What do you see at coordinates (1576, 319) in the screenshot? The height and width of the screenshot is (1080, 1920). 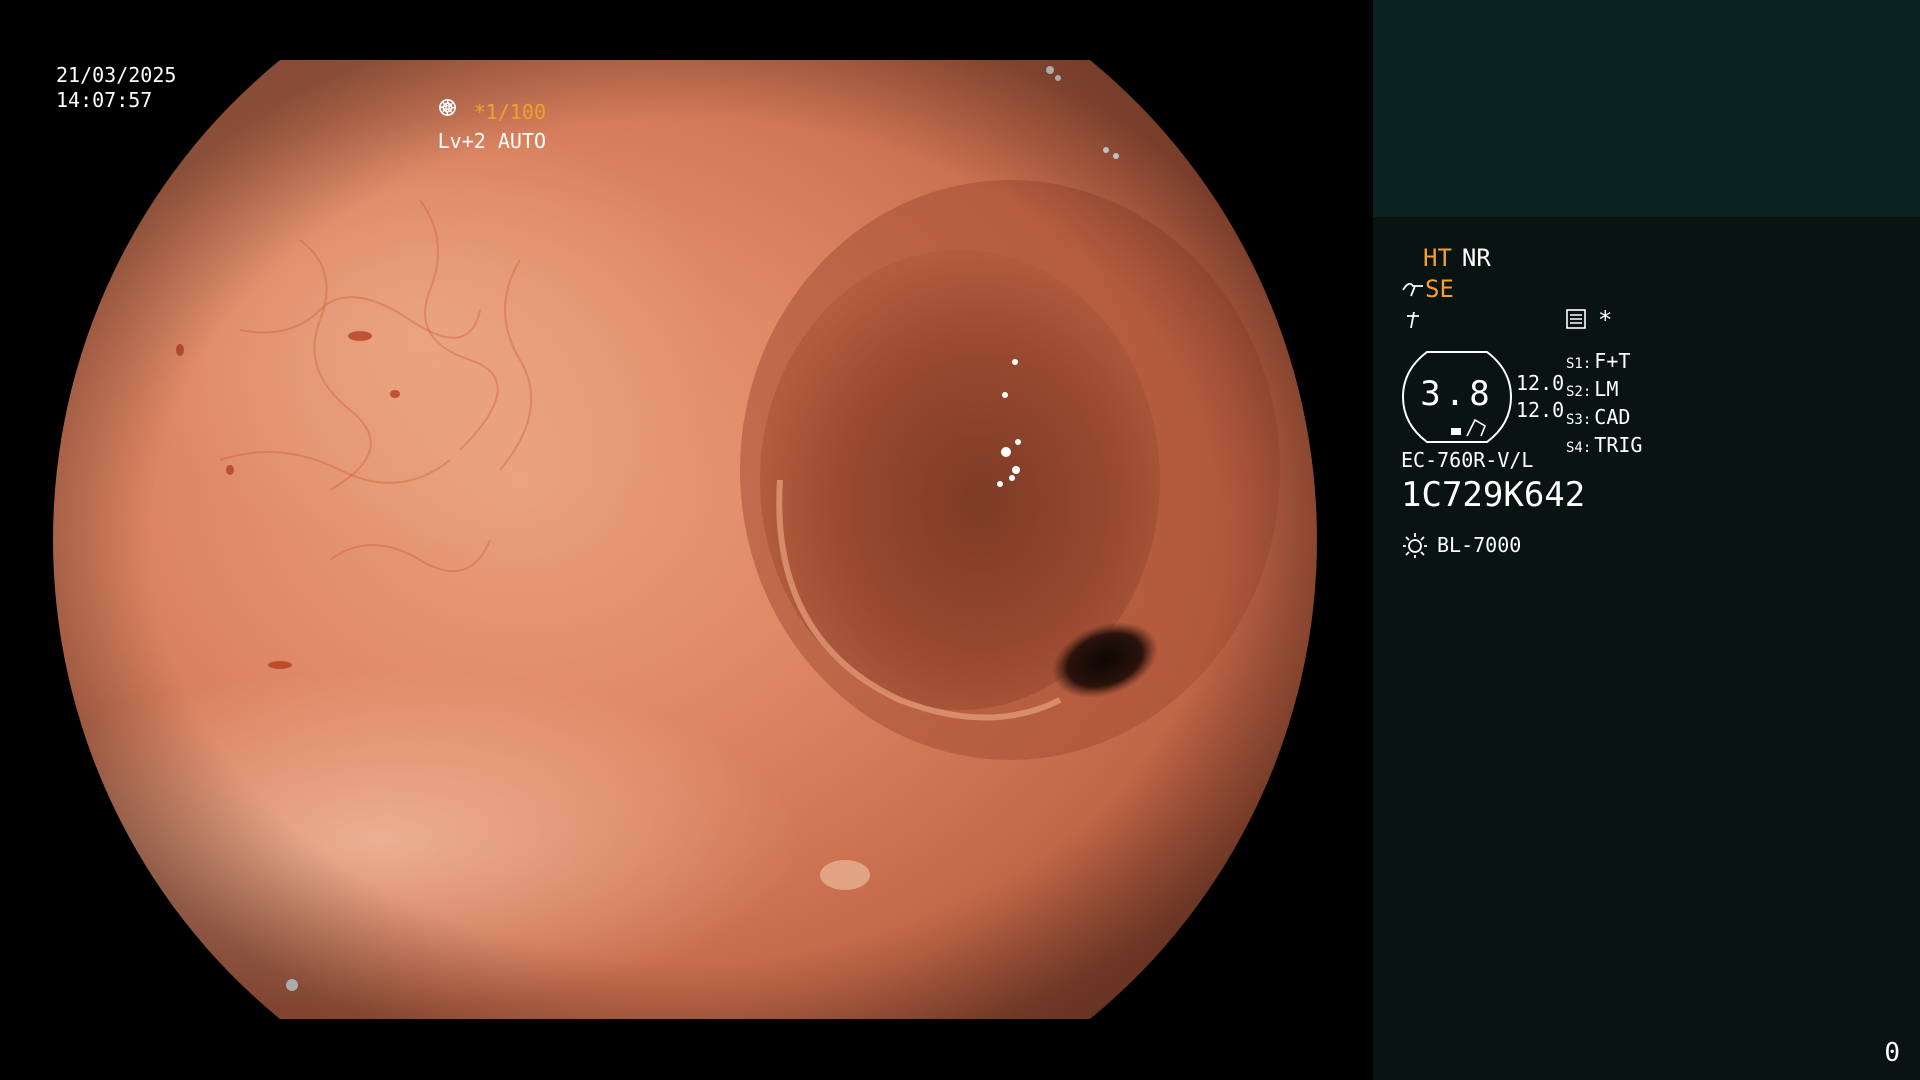 I see `memo-icon` at bounding box center [1576, 319].